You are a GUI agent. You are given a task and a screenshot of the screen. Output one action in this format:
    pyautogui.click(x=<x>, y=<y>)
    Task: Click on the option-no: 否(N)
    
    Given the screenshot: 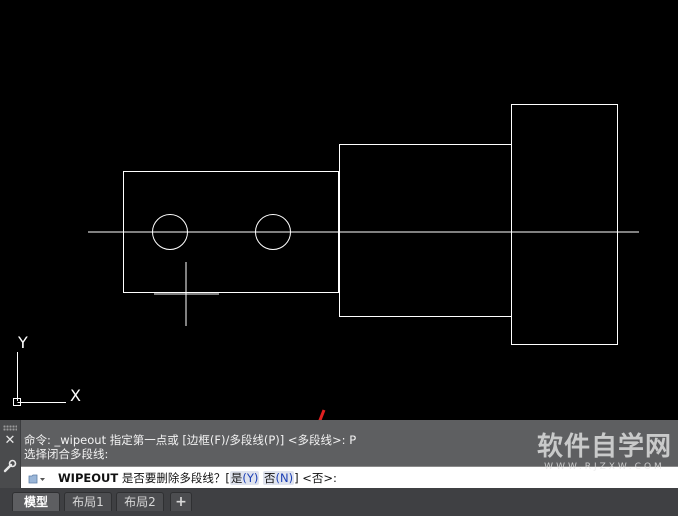 What is the action you would take?
    pyautogui.click(x=279, y=478)
    